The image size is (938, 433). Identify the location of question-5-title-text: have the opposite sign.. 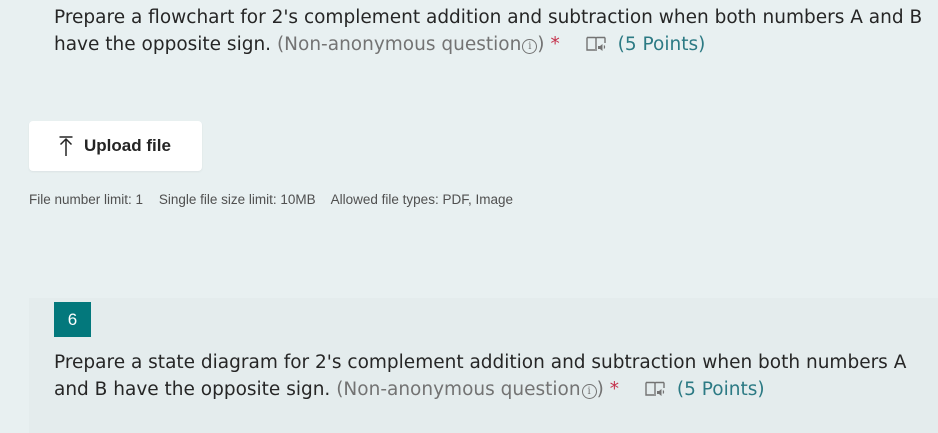
(163, 44).